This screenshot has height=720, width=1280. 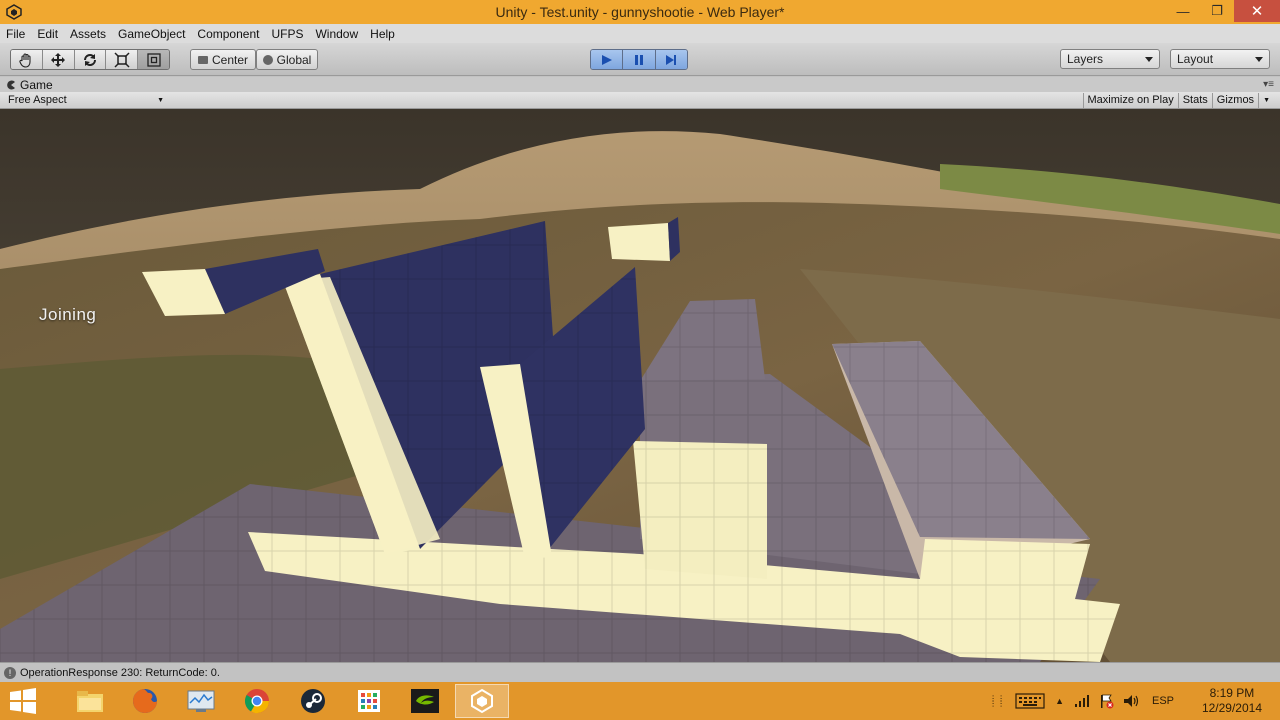 What do you see at coordinates (1220, 59) in the screenshot?
I see `layout-dropdown: Layout` at bounding box center [1220, 59].